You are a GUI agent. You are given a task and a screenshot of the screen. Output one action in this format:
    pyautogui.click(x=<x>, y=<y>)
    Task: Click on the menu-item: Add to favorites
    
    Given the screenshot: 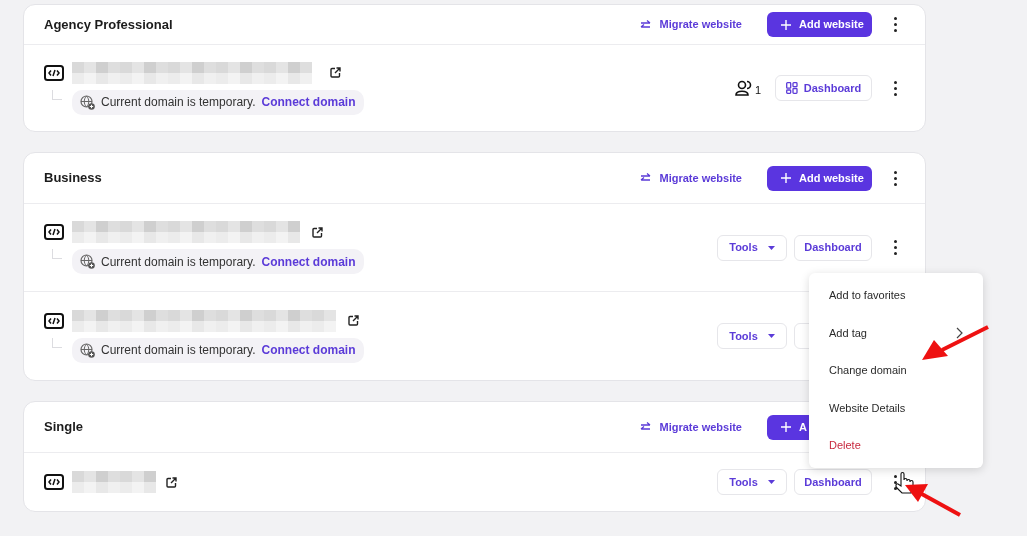 What is the action you would take?
    pyautogui.click(x=896, y=296)
    